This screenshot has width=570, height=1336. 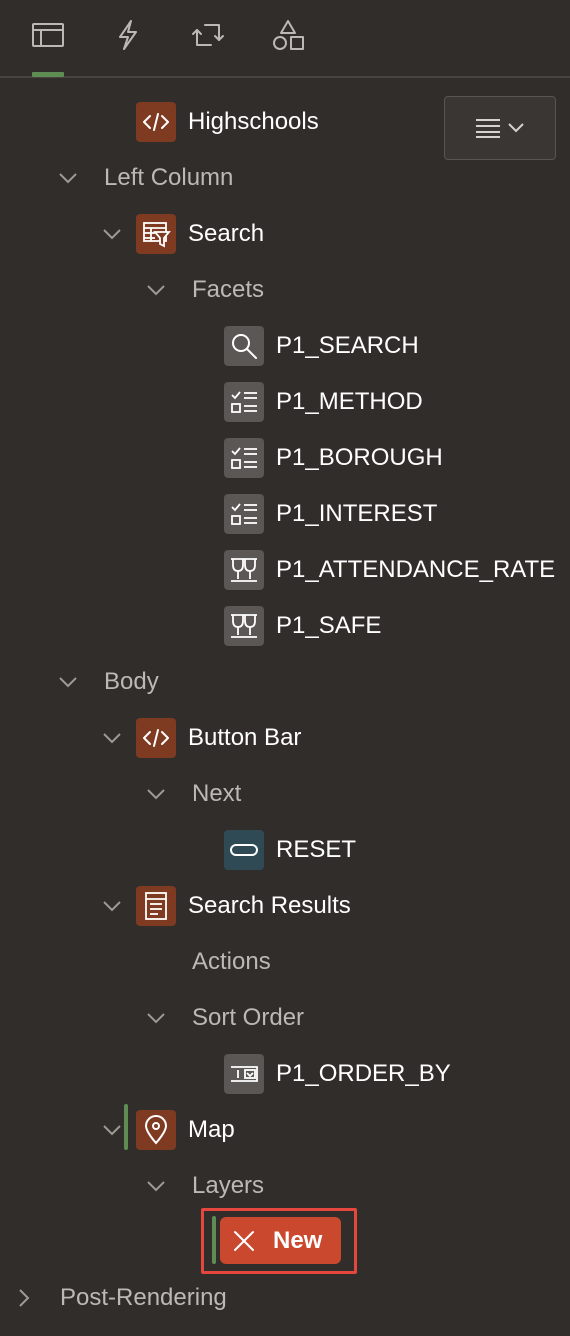 What do you see at coordinates (288, 35) in the screenshot?
I see `shared-components-icon` at bounding box center [288, 35].